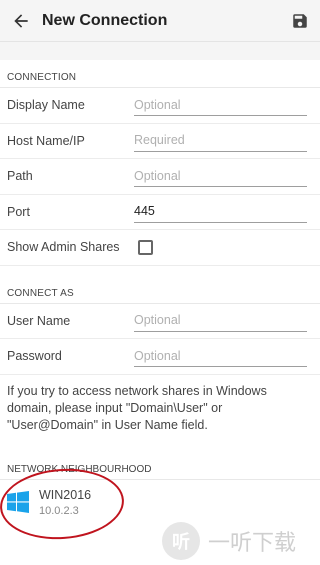 The width and height of the screenshot is (320, 565). Describe the element at coordinates (65, 494) in the screenshot. I see `host-name: WIN2016` at that location.